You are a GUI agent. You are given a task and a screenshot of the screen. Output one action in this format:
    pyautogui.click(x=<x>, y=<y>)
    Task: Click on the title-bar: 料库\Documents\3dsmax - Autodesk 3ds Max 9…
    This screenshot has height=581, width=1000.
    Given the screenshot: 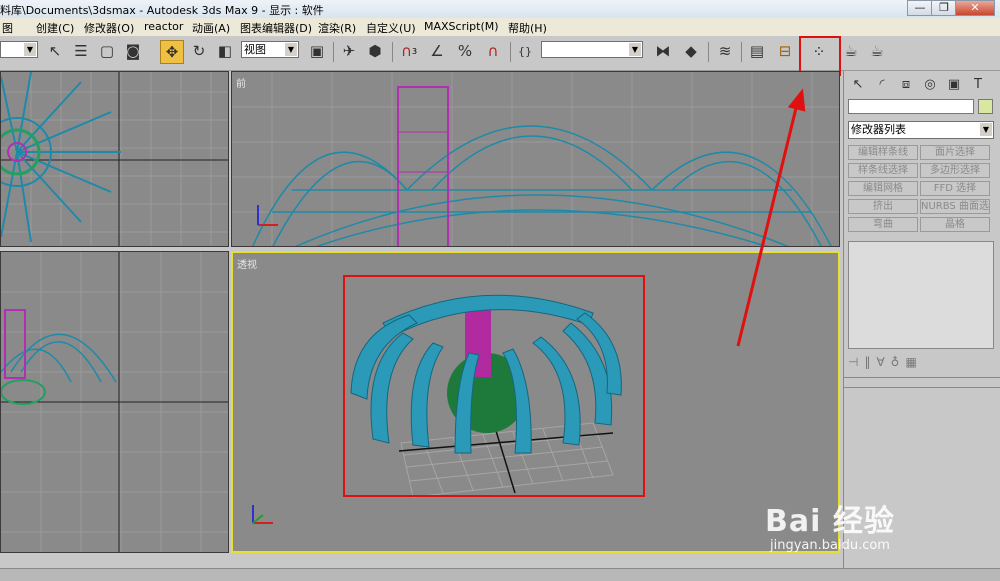 What is the action you would take?
    pyautogui.click(x=500, y=9)
    